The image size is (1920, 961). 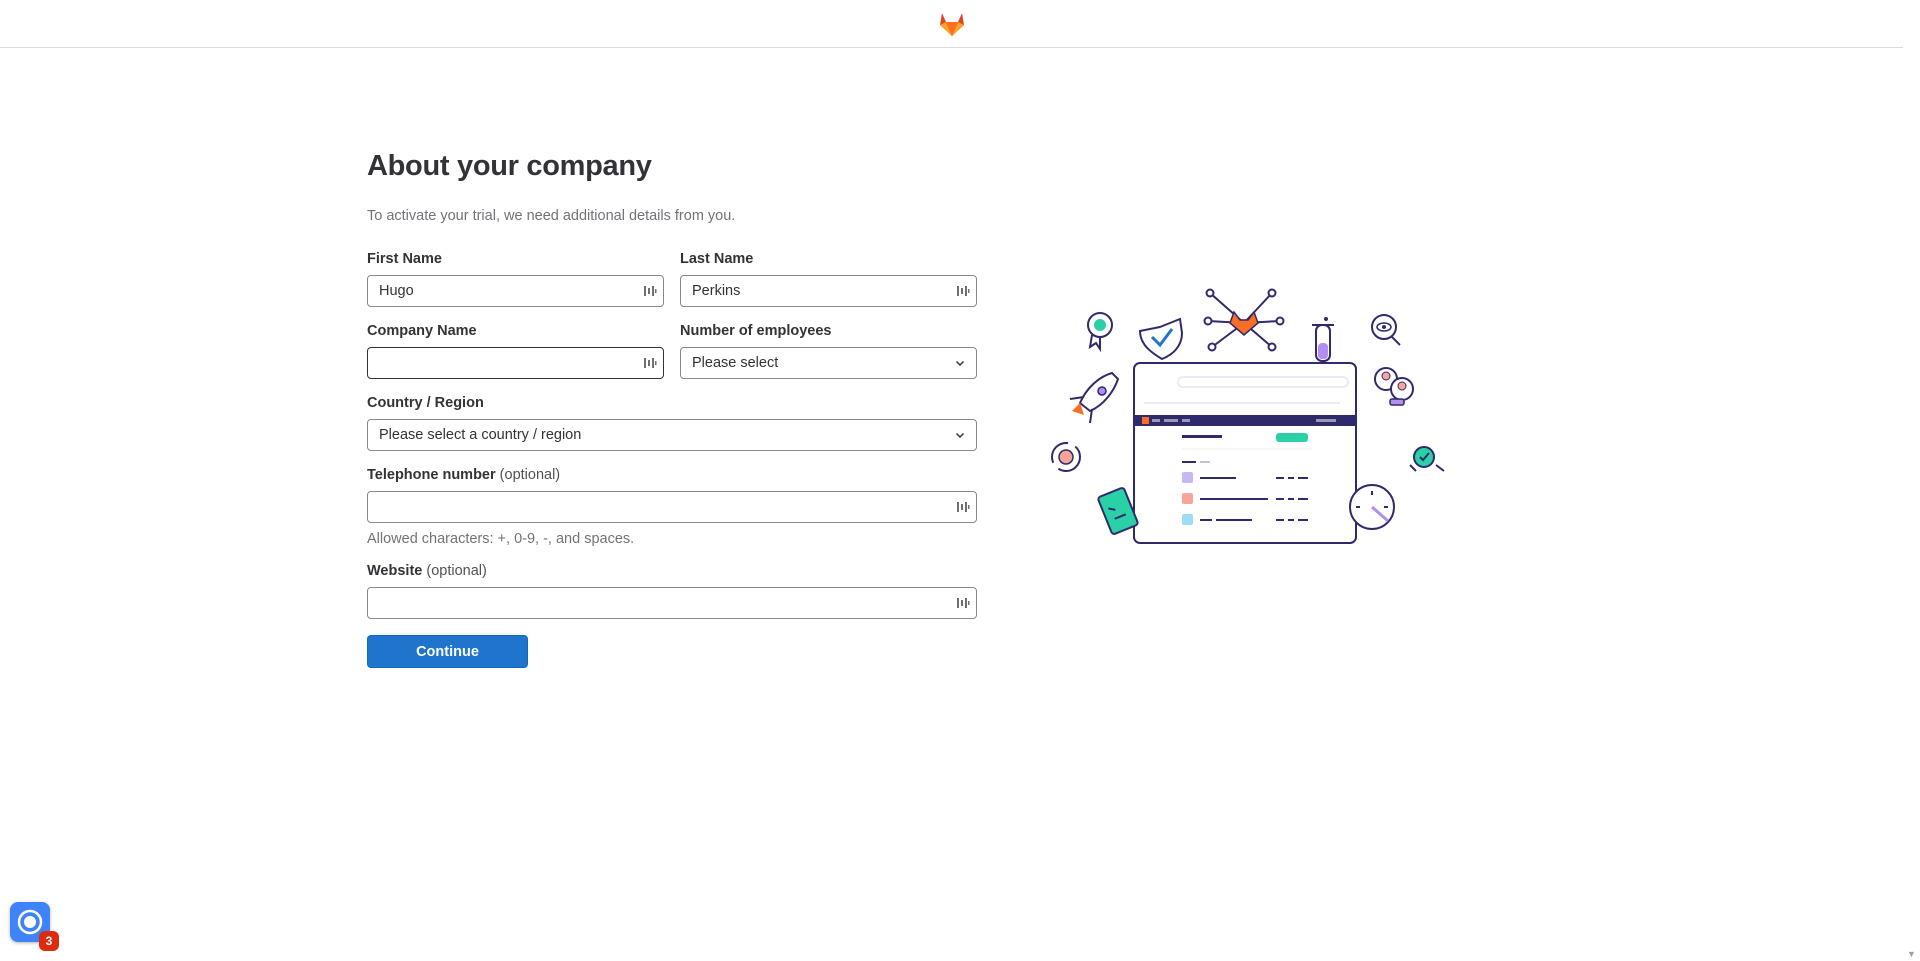 I want to click on people-lightbulb-icon, so click(x=1394, y=386).